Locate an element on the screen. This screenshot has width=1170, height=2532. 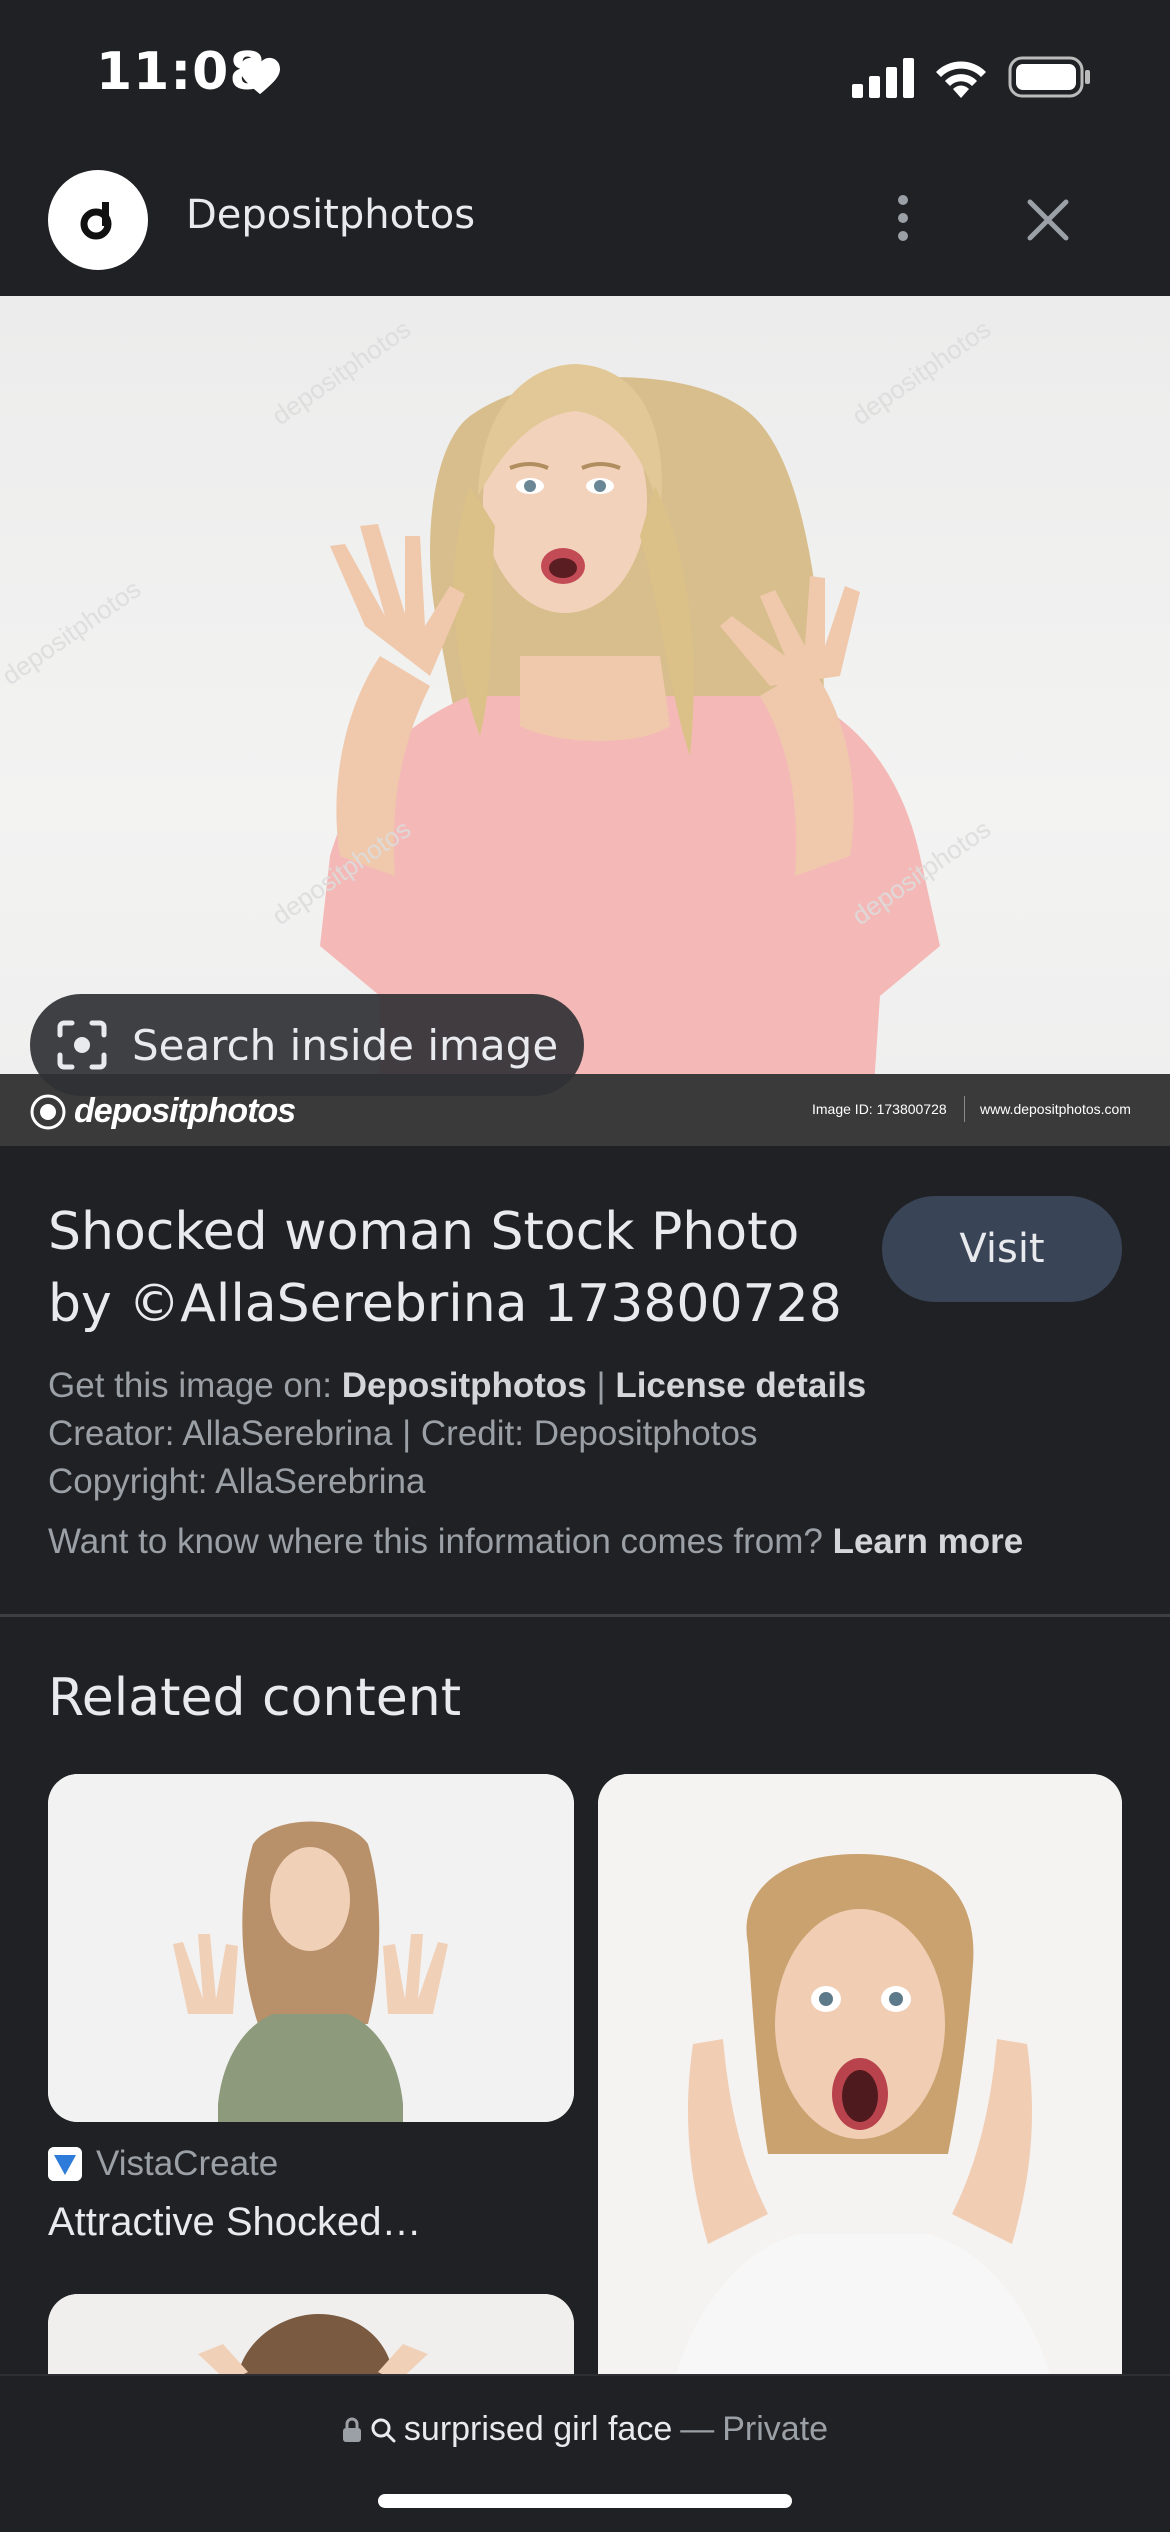
watermark-image-id: Image ID: 173800728 is located at coordinates (879, 1109).